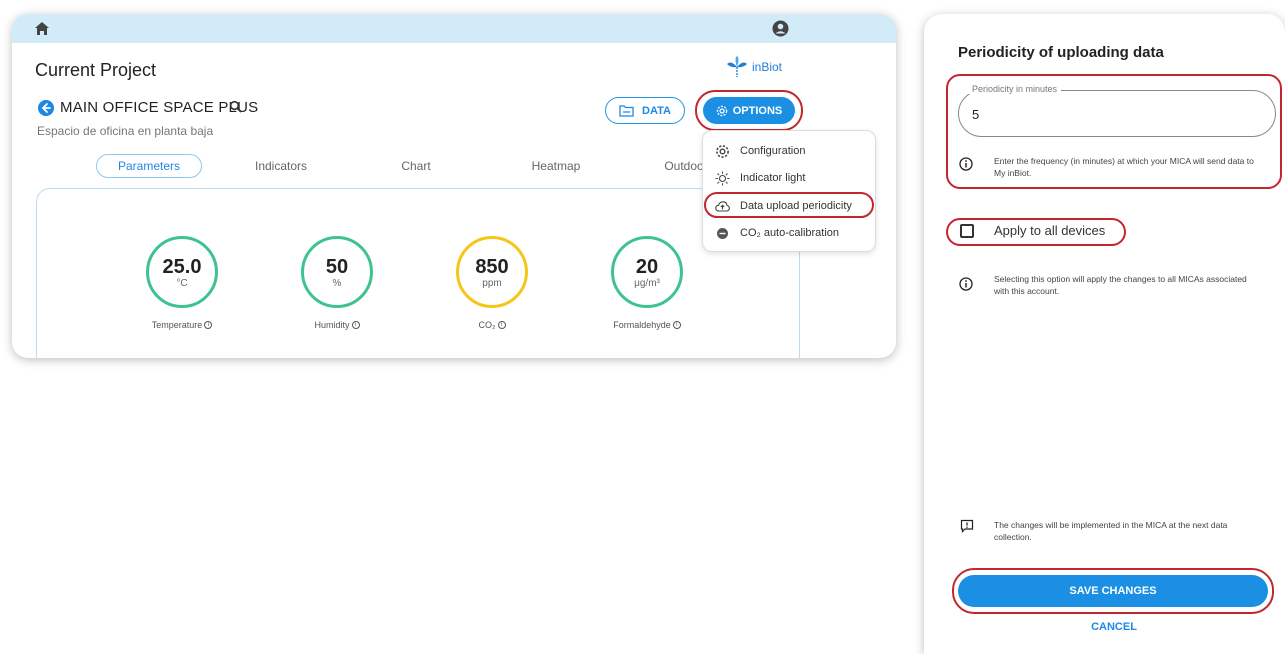 This screenshot has height=654, width=1285. I want to click on gauge-label-text: Humidity, so click(332, 325).